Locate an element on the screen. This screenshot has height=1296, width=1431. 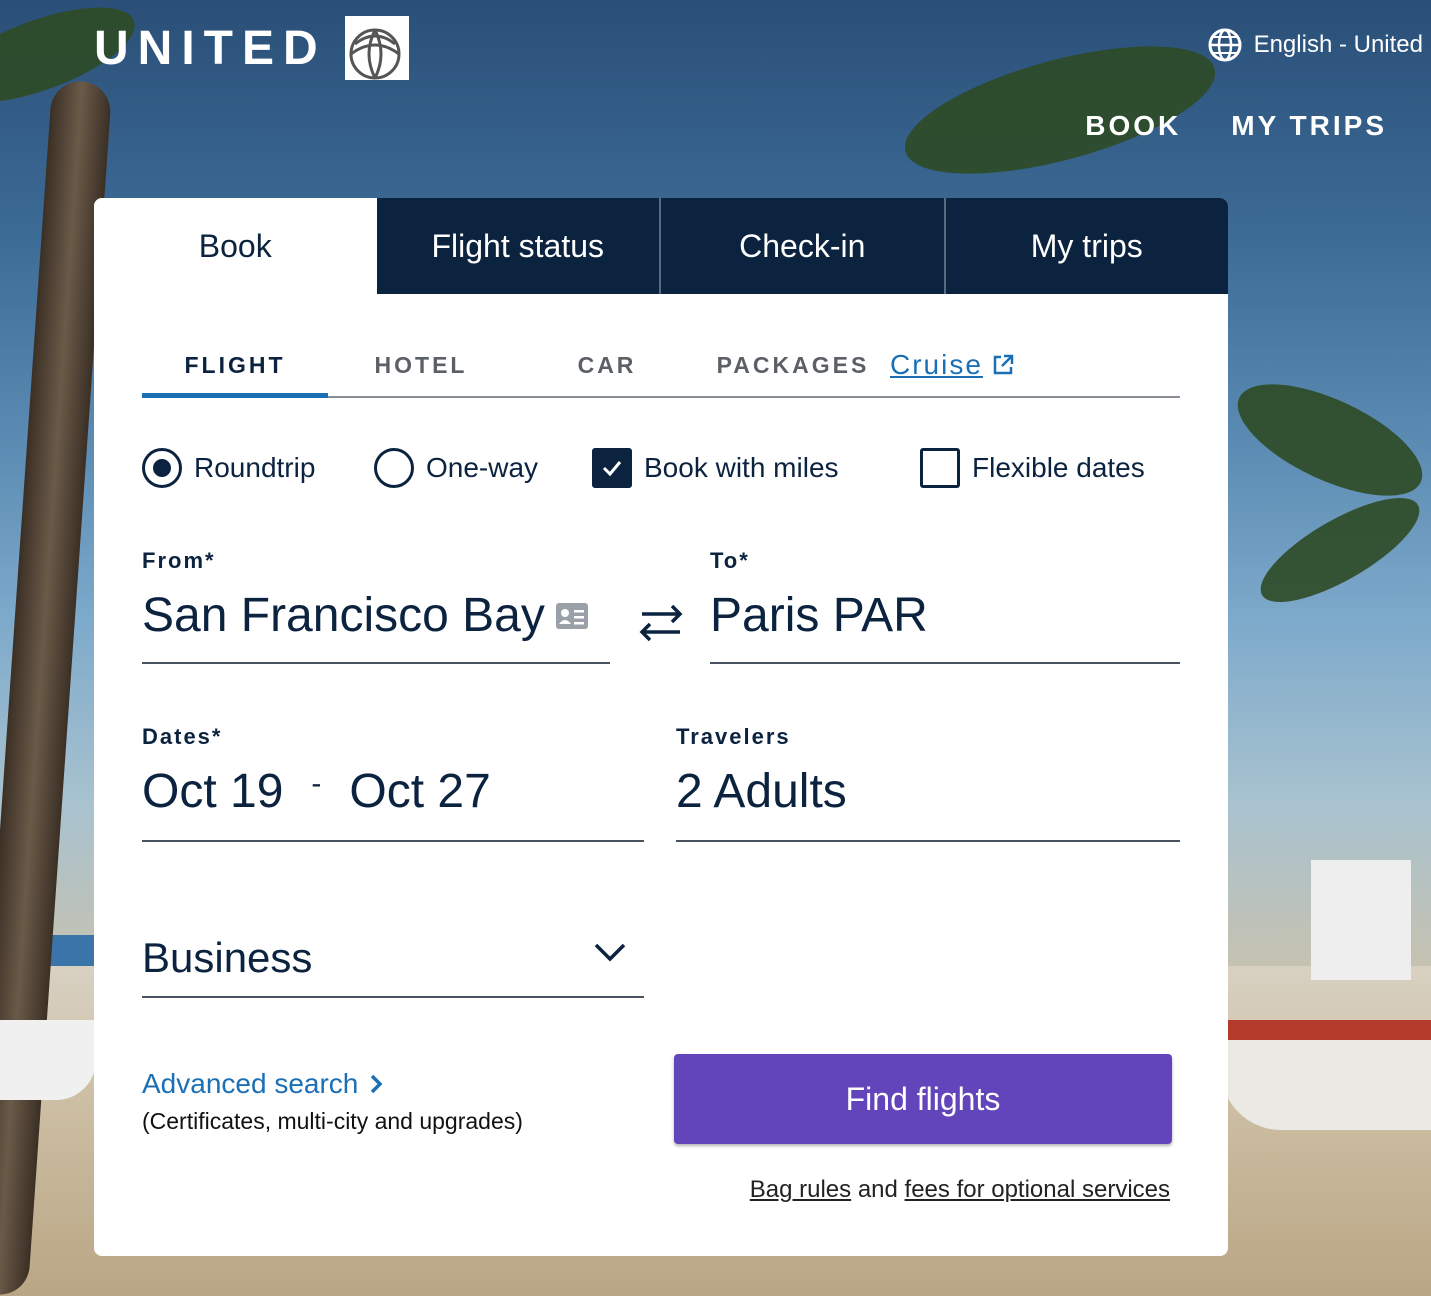
oneway-label: One-way is located at coordinates (482, 467).